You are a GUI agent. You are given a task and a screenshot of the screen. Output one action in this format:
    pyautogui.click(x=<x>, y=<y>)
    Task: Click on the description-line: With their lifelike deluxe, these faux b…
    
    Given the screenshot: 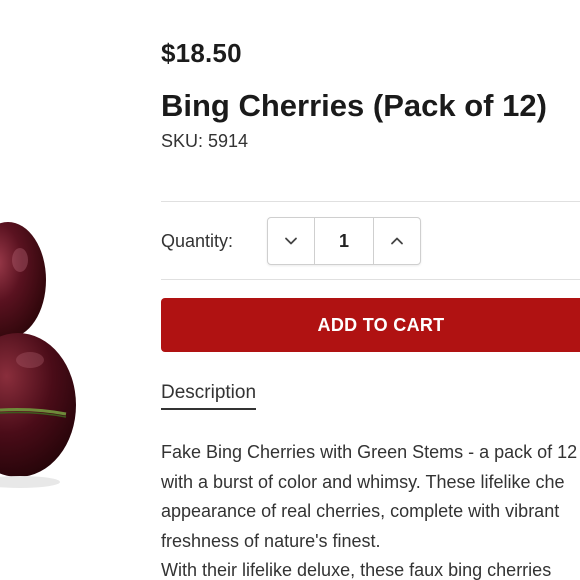 What is the action you would take?
    pyautogui.click(x=356, y=570)
    